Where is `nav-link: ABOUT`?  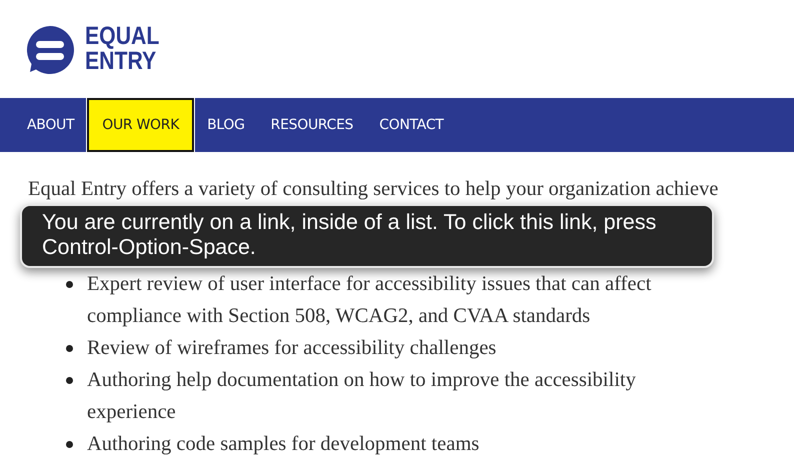
nav-link: ABOUT is located at coordinates (51, 125).